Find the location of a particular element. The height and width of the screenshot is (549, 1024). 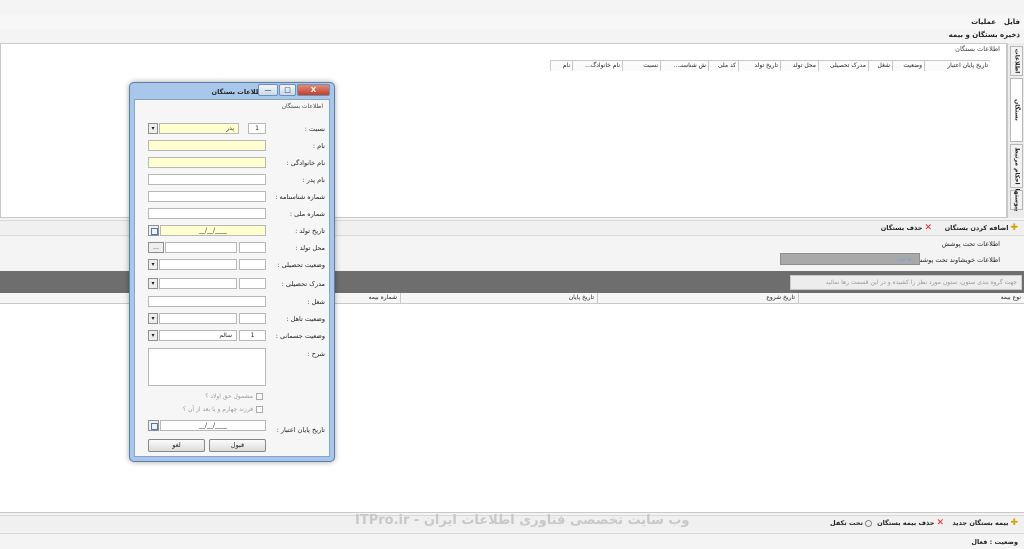

status-text: وضعیت : فعال is located at coordinates (994, 542).